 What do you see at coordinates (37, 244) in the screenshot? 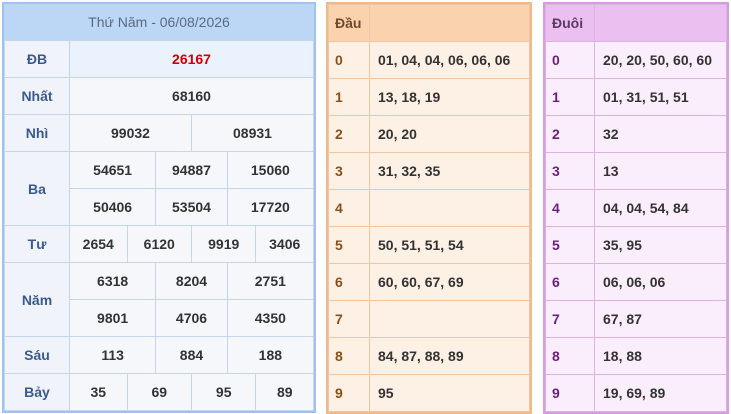
I see `prize-label-tu: Tư` at bounding box center [37, 244].